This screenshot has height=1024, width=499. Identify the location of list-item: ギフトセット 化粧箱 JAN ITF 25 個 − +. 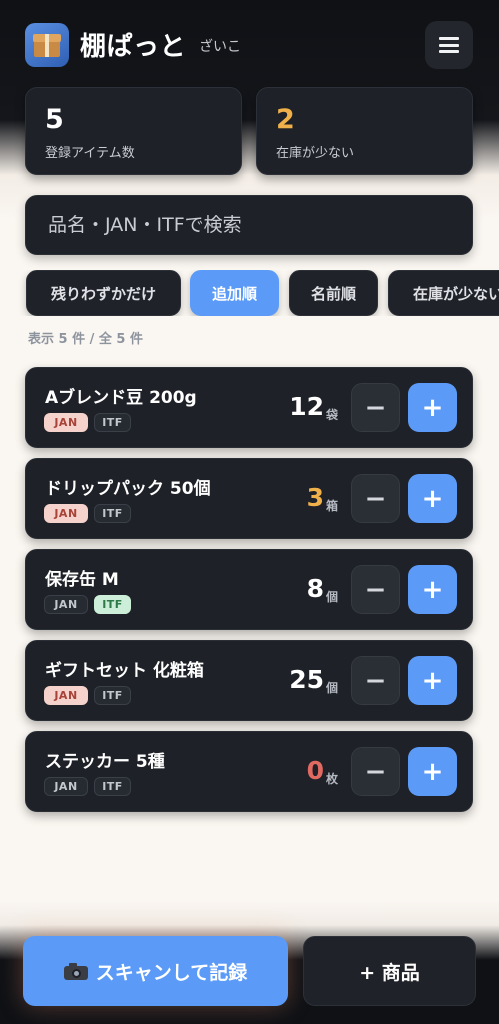
(249, 680).